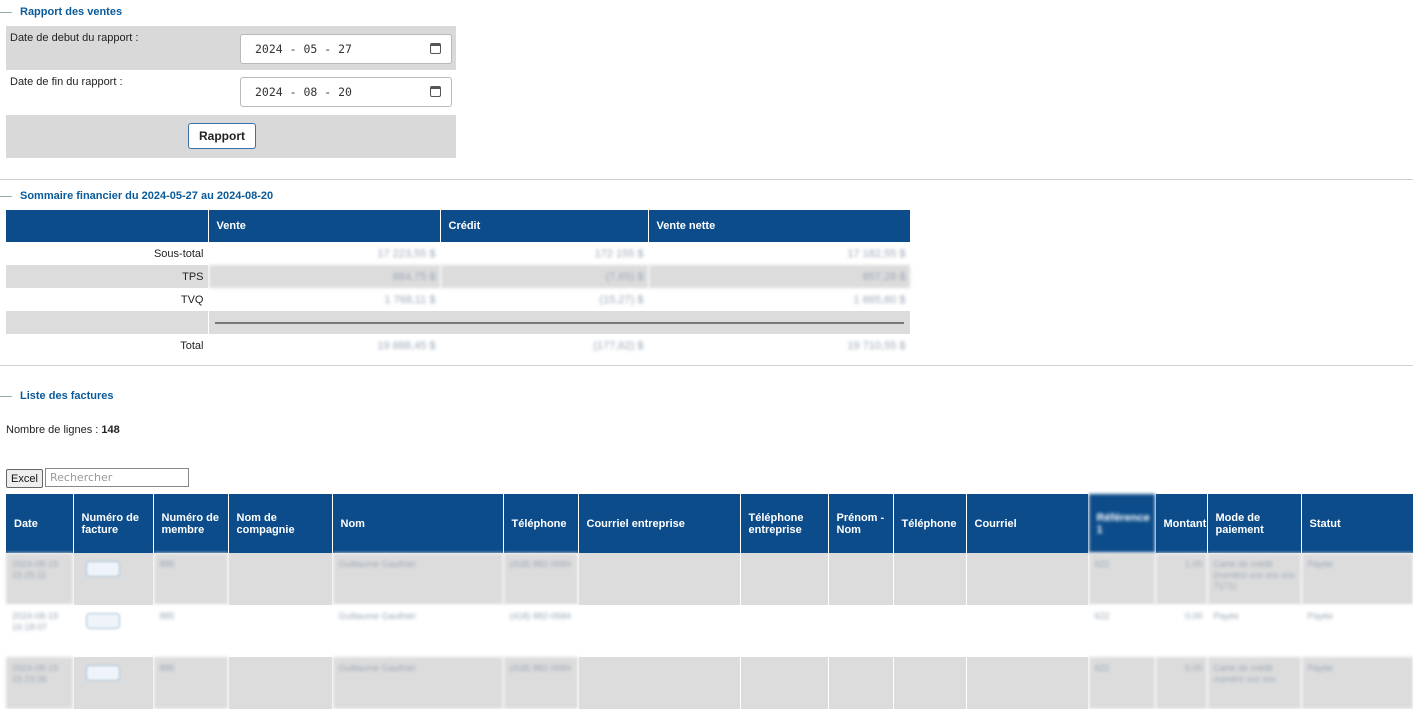 This screenshot has width=1413, height=709. What do you see at coordinates (544, 253) in the screenshot?
I see `credit-value: 172 155 $` at bounding box center [544, 253].